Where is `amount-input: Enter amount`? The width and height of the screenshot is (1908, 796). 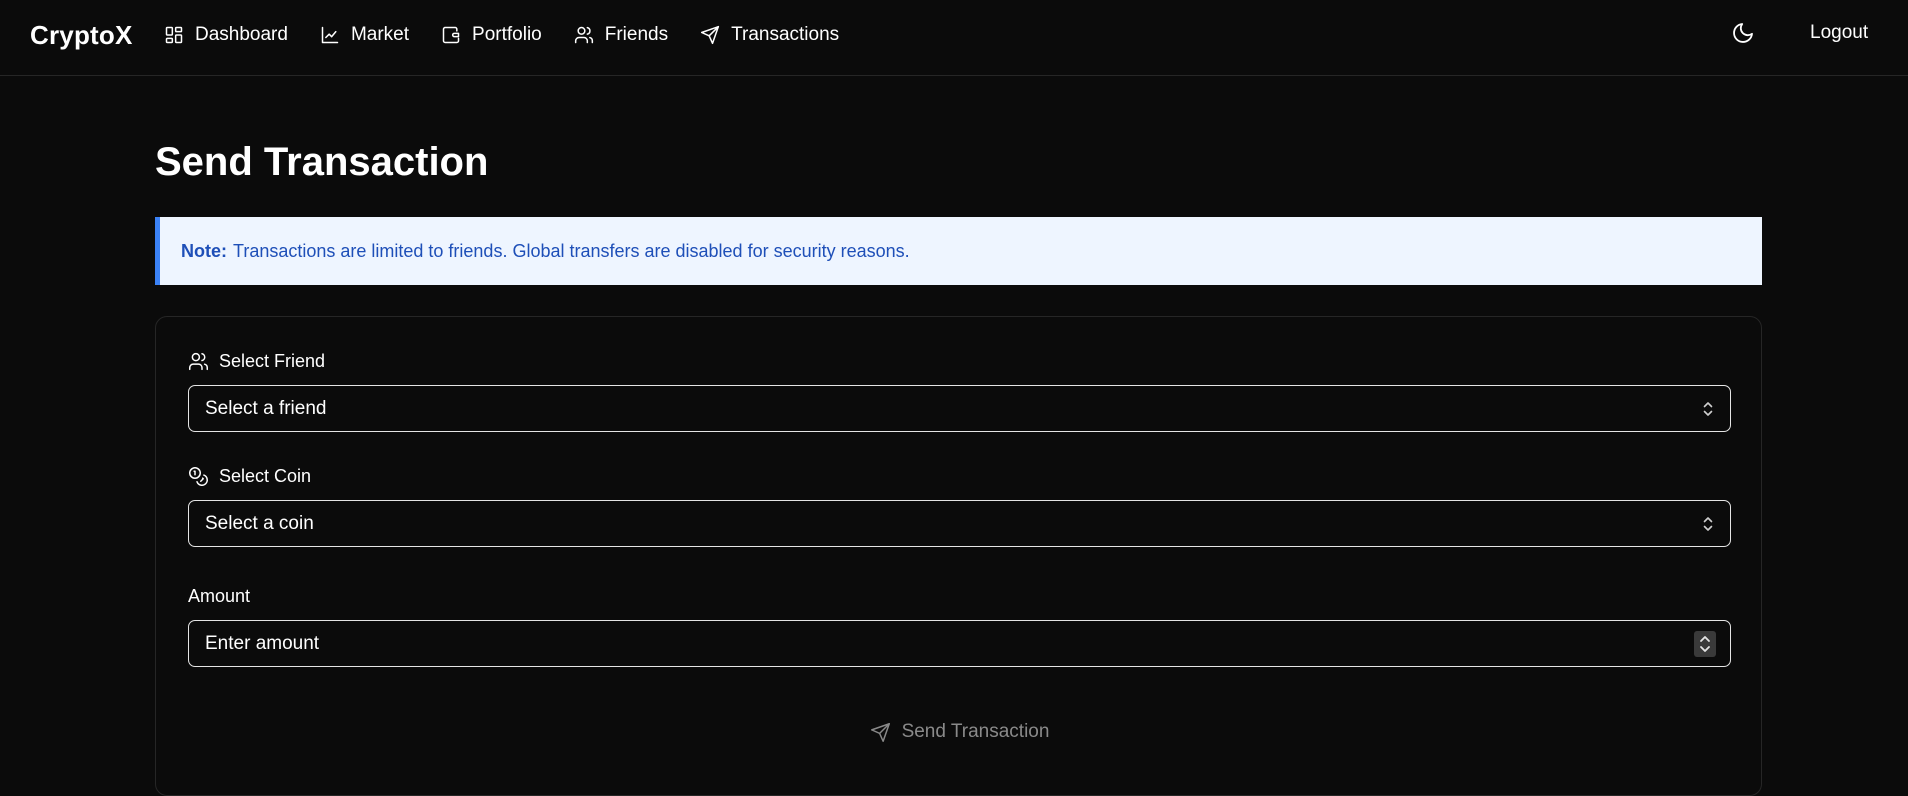 amount-input: Enter amount is located at coordinates (959, 643).